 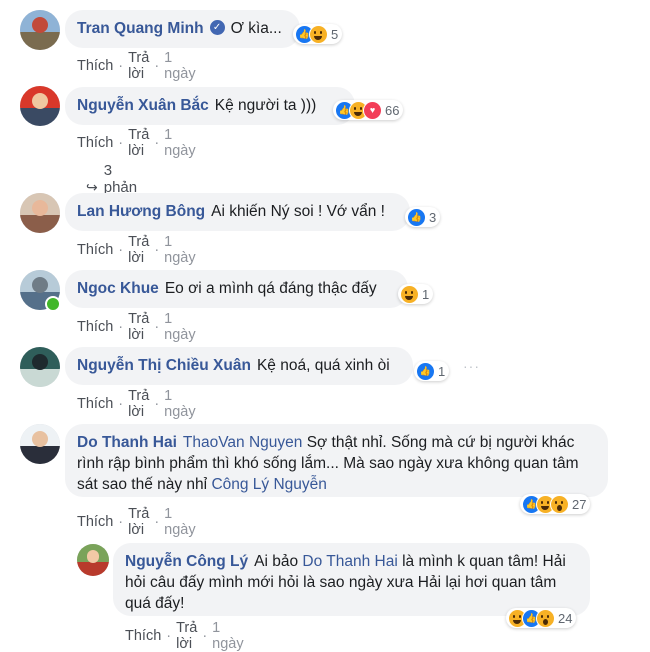 I want to click on commenter-name: Nguyễn Công Lý, so click(x=186, y=561).